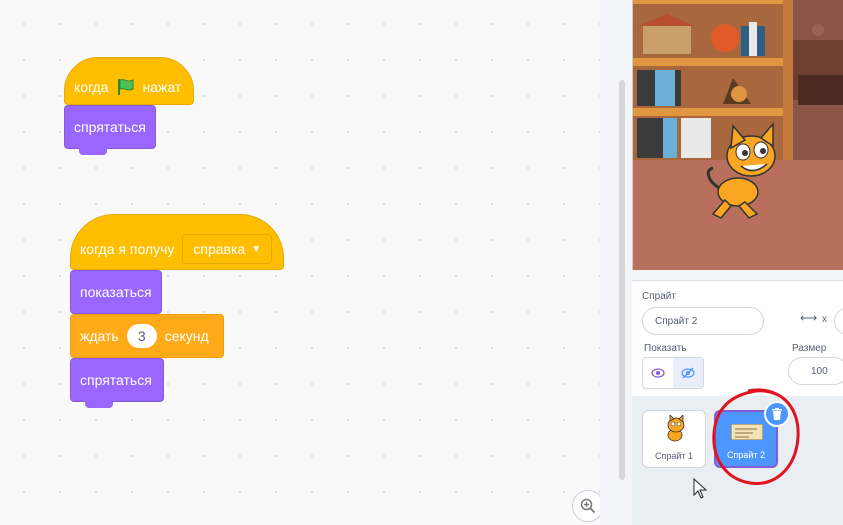 Image resolution: width=843 pixels, height=525 pixels. I want to click on x-label: x, so click(824, 319).